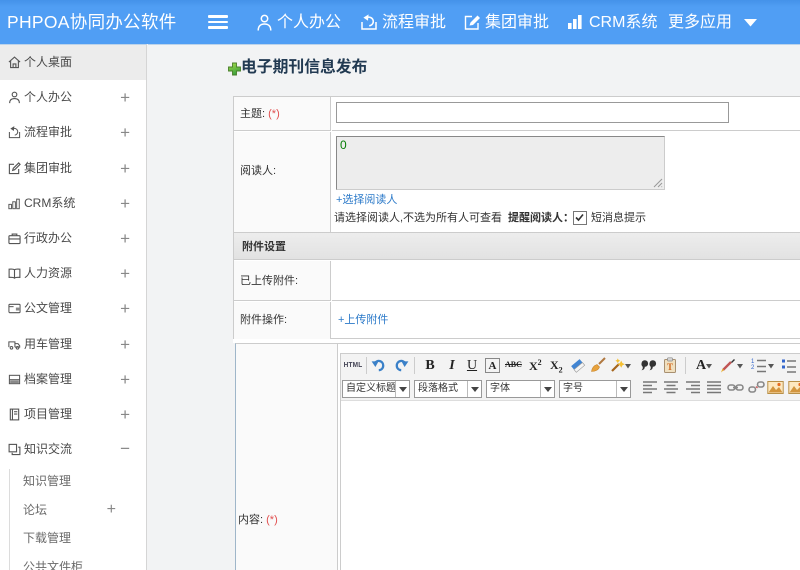  I want to click on svg-text: T, so click(670, 367).